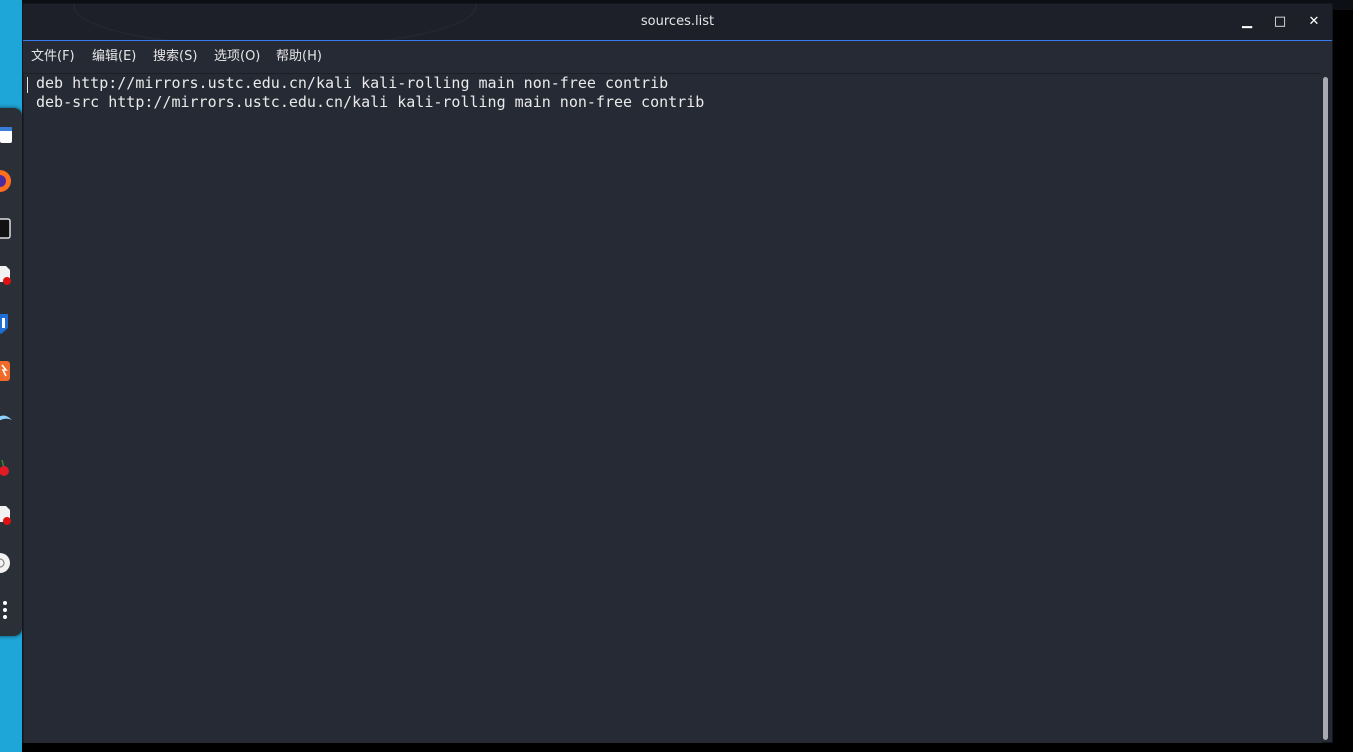 The width and height of the screenshot is (1353, 752). Describe the element at coordinates (677, 57) in the screenshot. I see `menubar: 文件(F) 编辑(E) 搜索(S) 选项(O) 帮助(H)` at that location.